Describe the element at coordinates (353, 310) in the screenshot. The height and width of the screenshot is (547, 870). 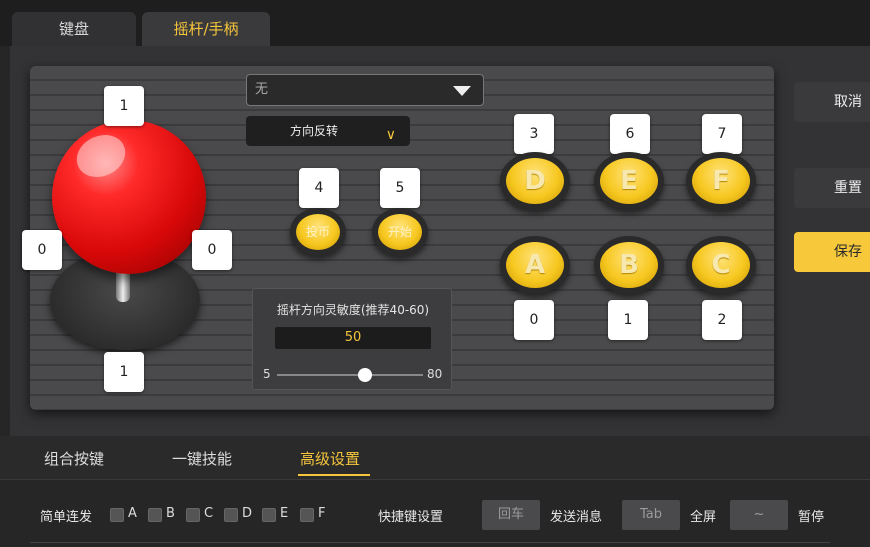
I see `sensitivity-title: 摇杆方向灵敏度(推荐40-60)` at that location.